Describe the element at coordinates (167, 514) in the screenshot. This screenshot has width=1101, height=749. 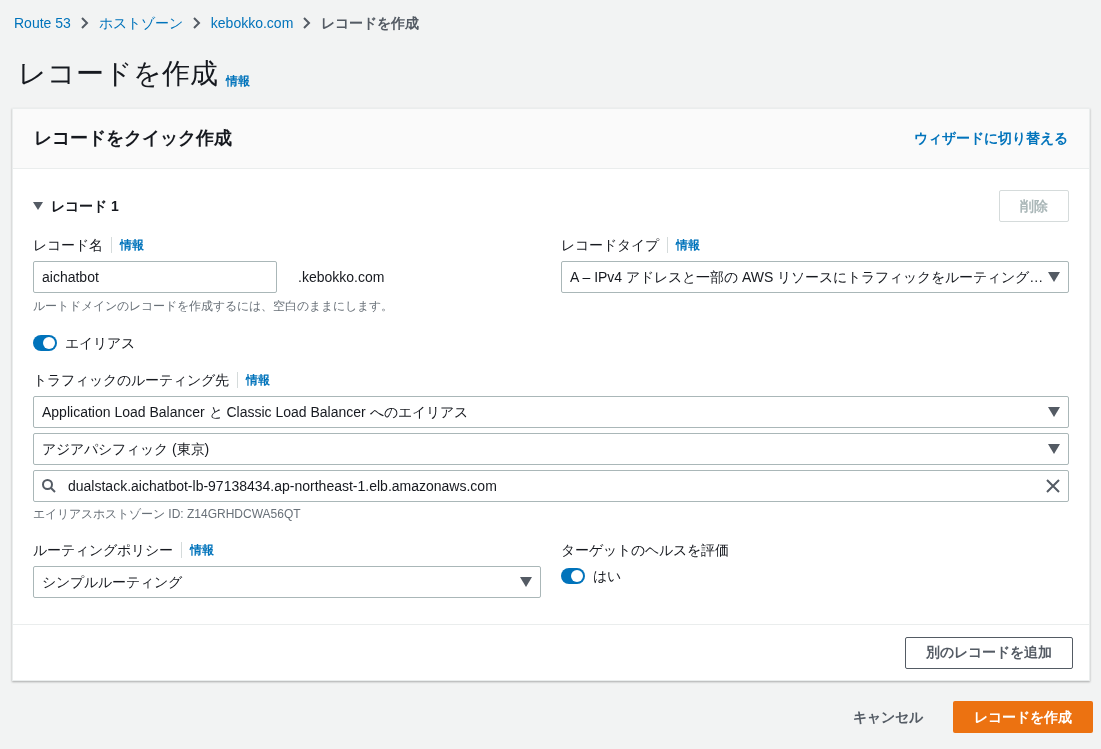
I see `field-hint: エイリアスホストゾーン ID: Z14GRHDCWA56QT` at that location.